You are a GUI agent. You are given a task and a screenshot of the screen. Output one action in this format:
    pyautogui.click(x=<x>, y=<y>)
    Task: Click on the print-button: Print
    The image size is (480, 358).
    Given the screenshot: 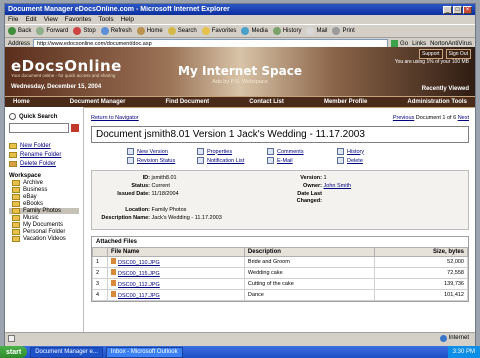 What is the action you would take?
    pyautogui.click(x=343, y=31)
    